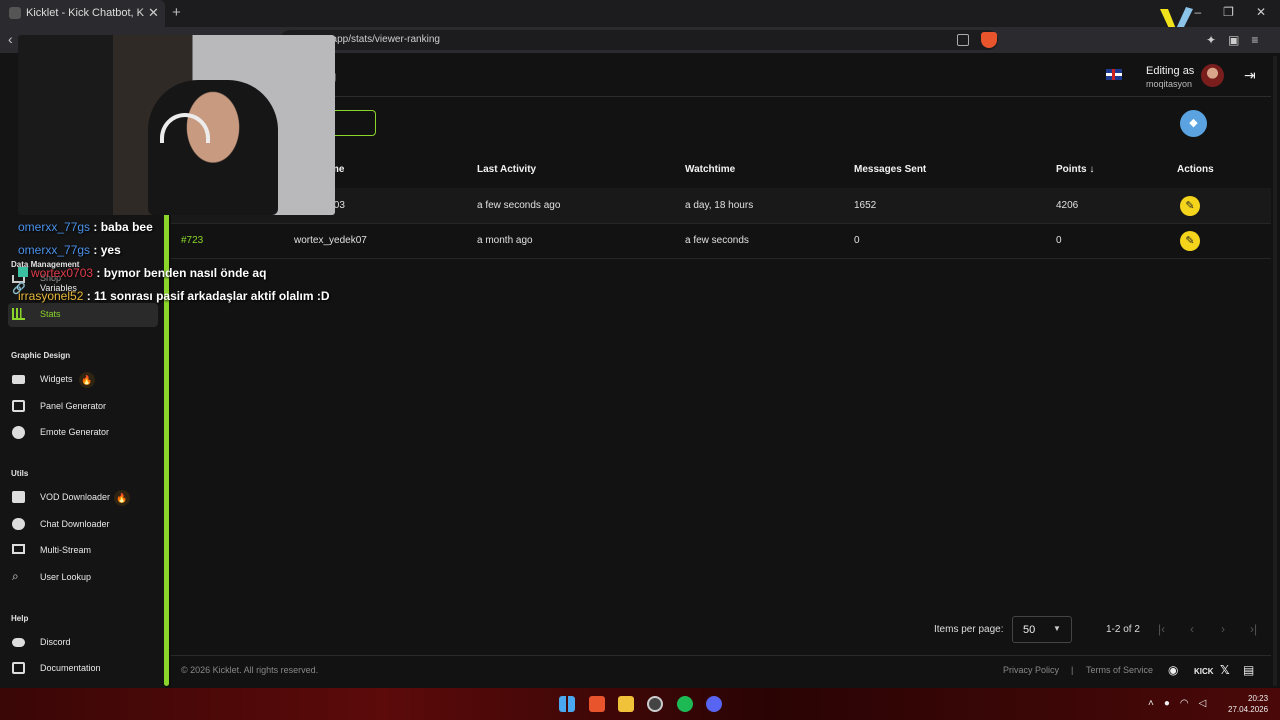 This screenshot has width=1280, height=720. I want to click on sidebar-item-vod-downloader: VOD Downloader 🔥, so click(83, 498).